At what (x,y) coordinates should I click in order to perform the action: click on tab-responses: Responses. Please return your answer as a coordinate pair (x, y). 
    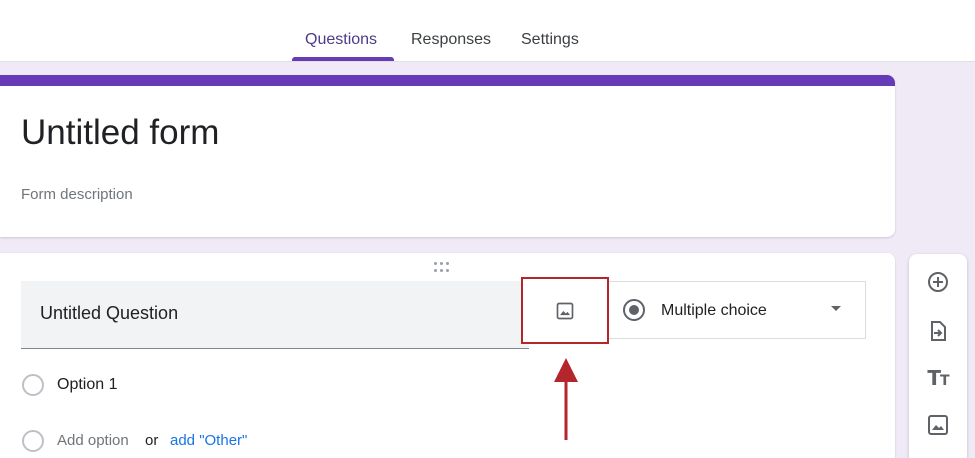
    Looking at the image, I should click on (451, 40).